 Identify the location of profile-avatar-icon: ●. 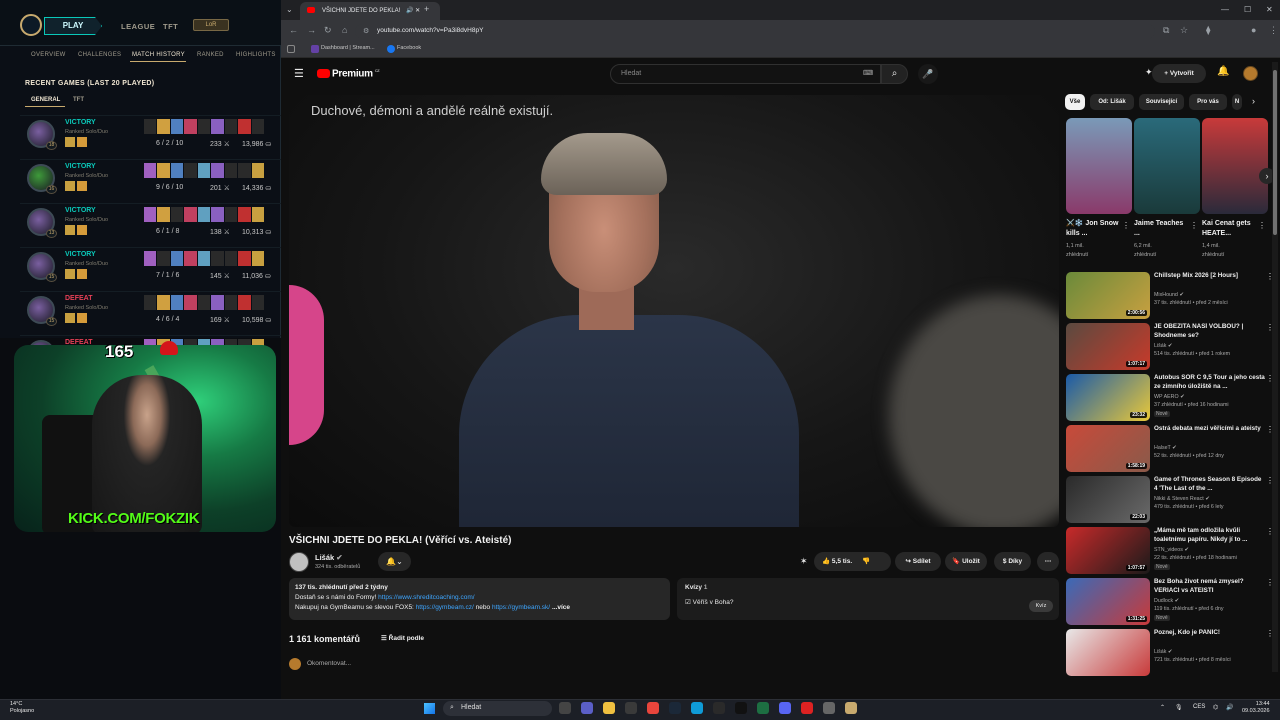
(1253, 30).